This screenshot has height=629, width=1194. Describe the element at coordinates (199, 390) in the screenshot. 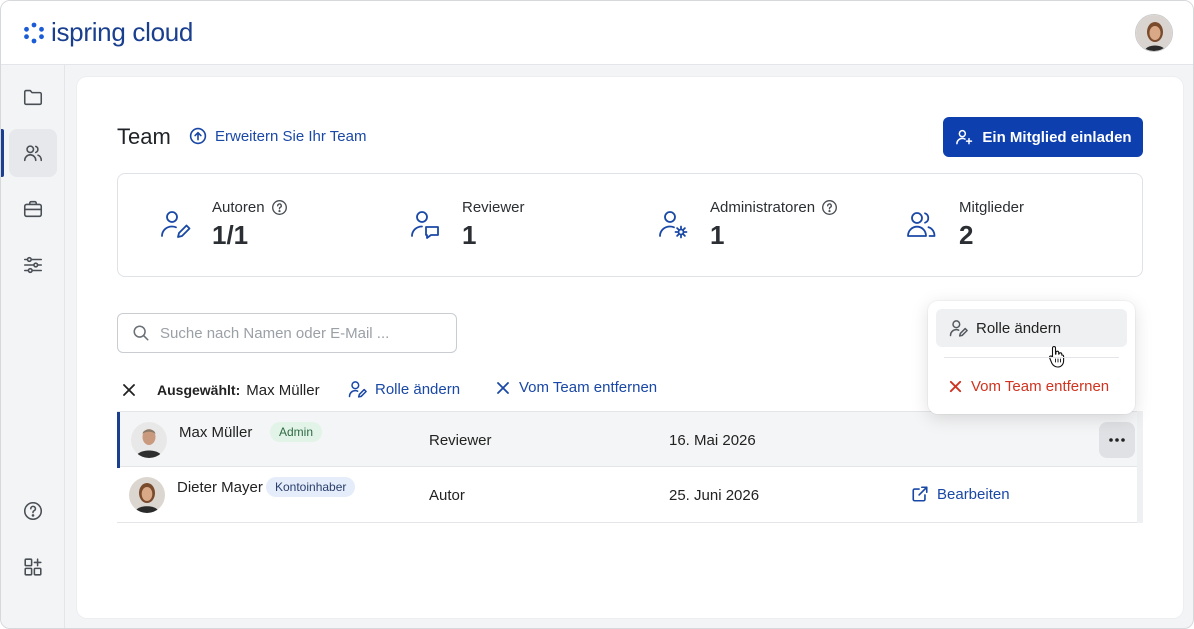

I see `selection-label: Ausgewählt:` at that location.